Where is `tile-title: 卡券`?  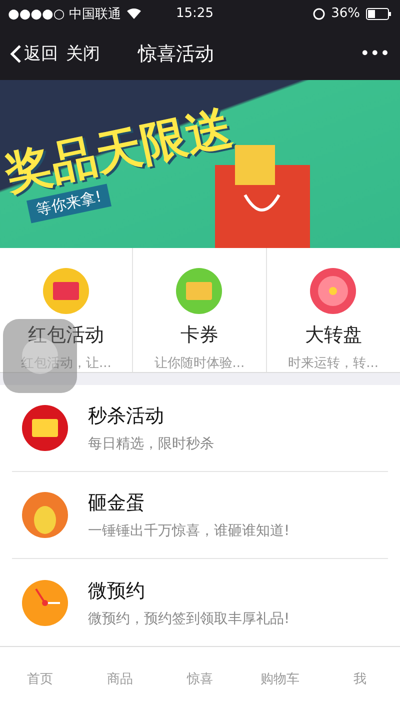
tile-title: 卡券 is located at coordinates (199, 335).